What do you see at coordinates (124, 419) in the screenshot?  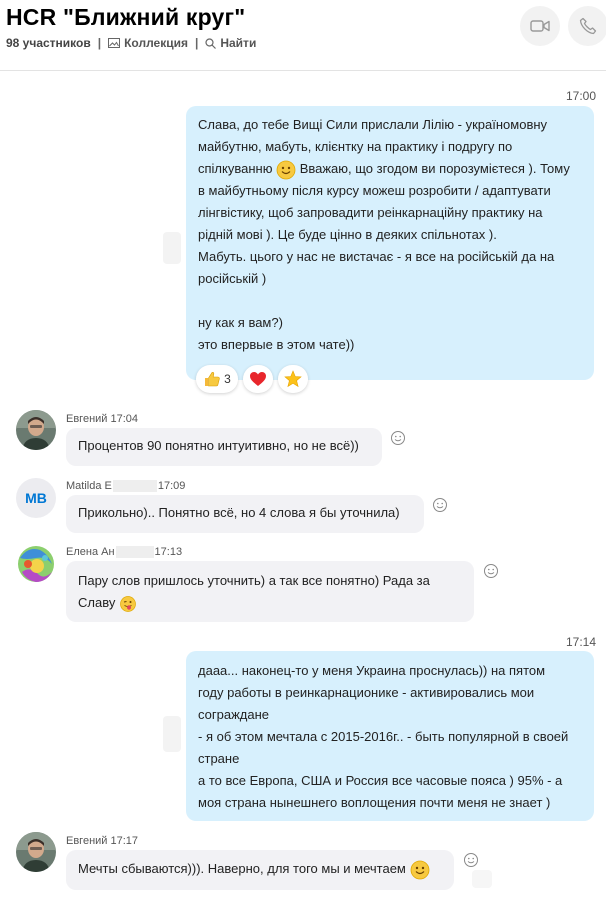 I see `message-timestamp: 17:04` at bounding box center [124, 419].